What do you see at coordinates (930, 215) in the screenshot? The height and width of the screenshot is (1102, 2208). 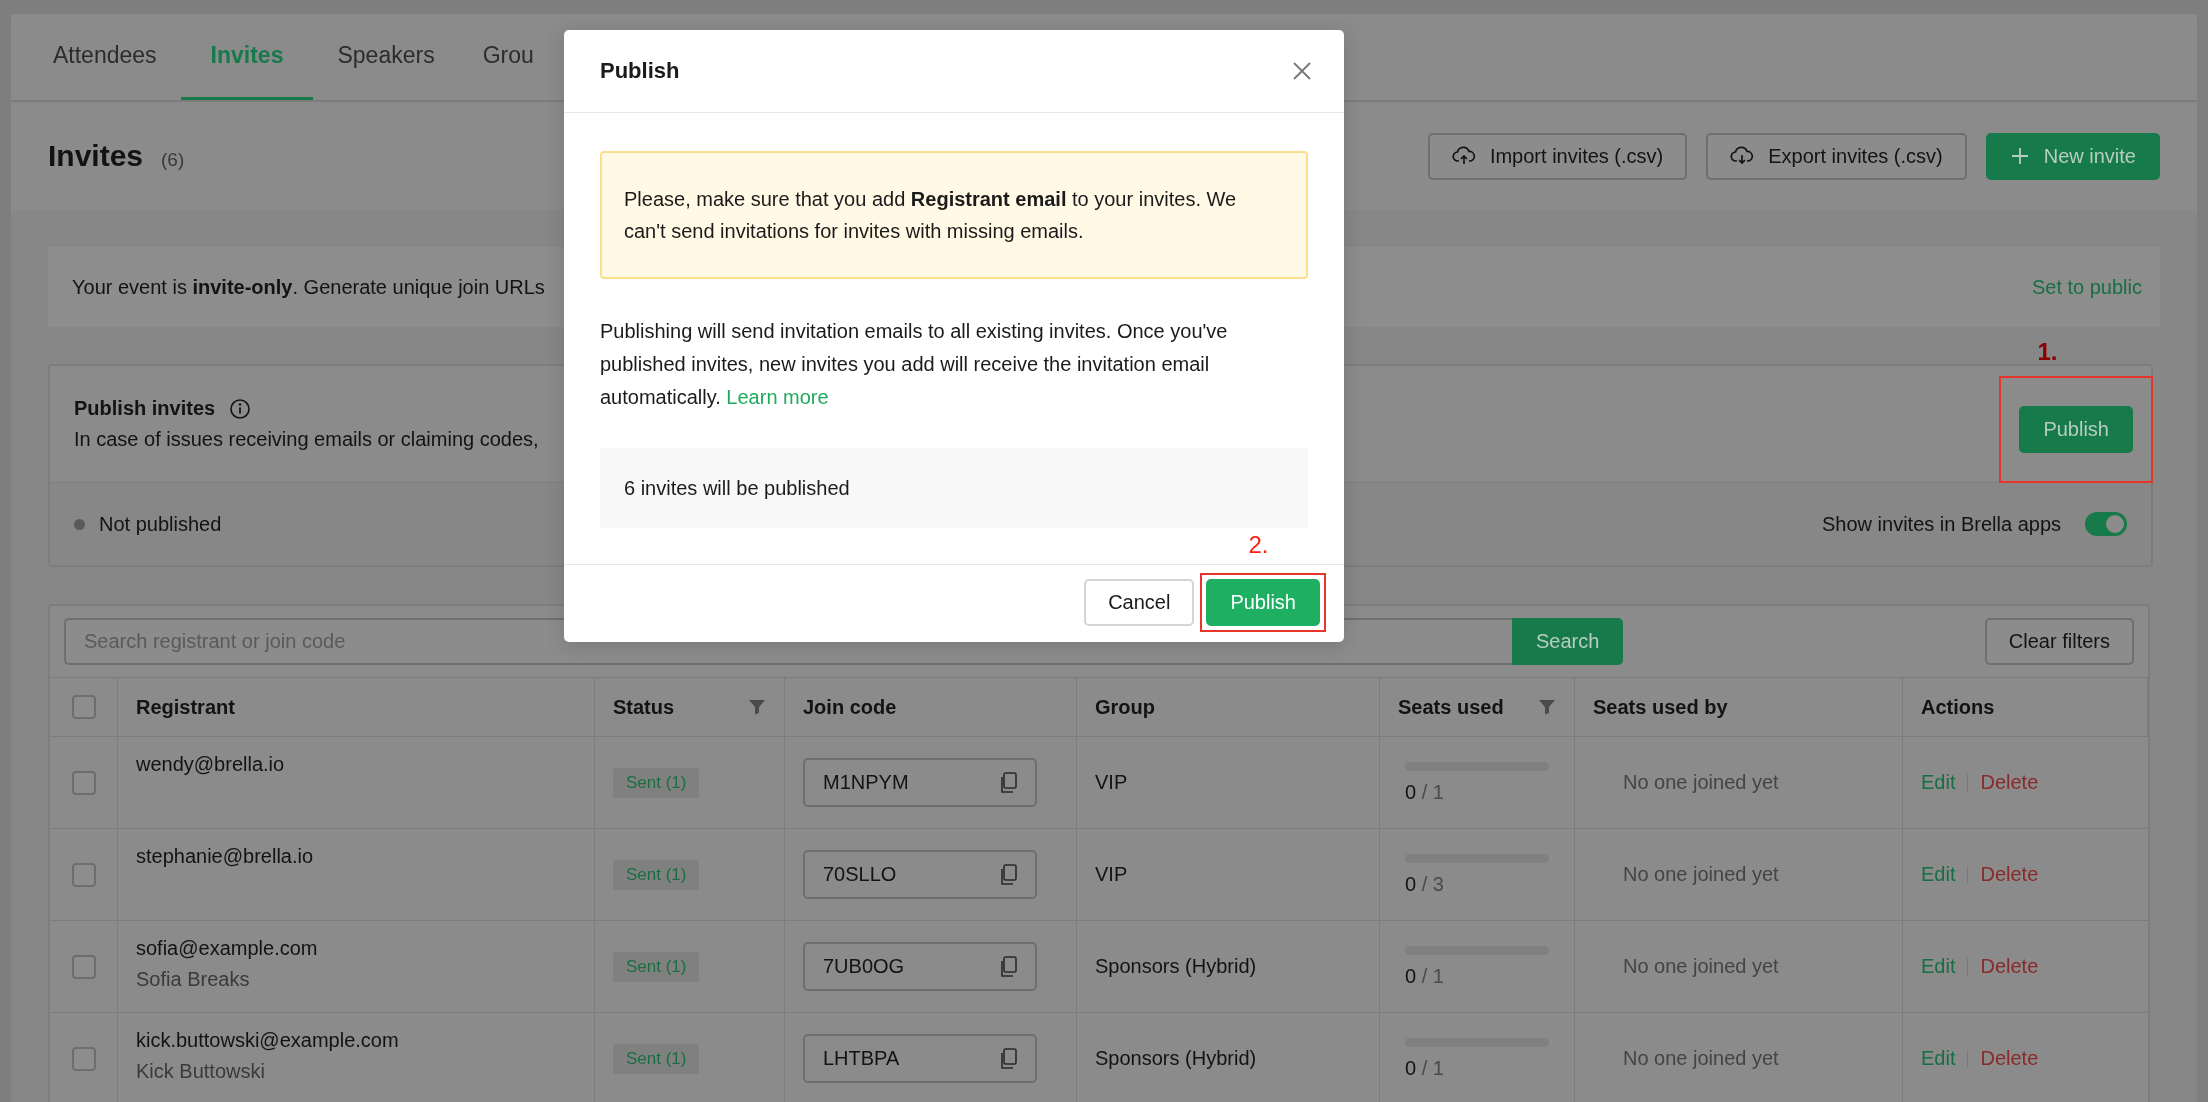 I see `warning-text: Please, make sure that you add Registrant email to your invites. We can't send invitations for invites with missing emails.` at bounding box center [930, 215].